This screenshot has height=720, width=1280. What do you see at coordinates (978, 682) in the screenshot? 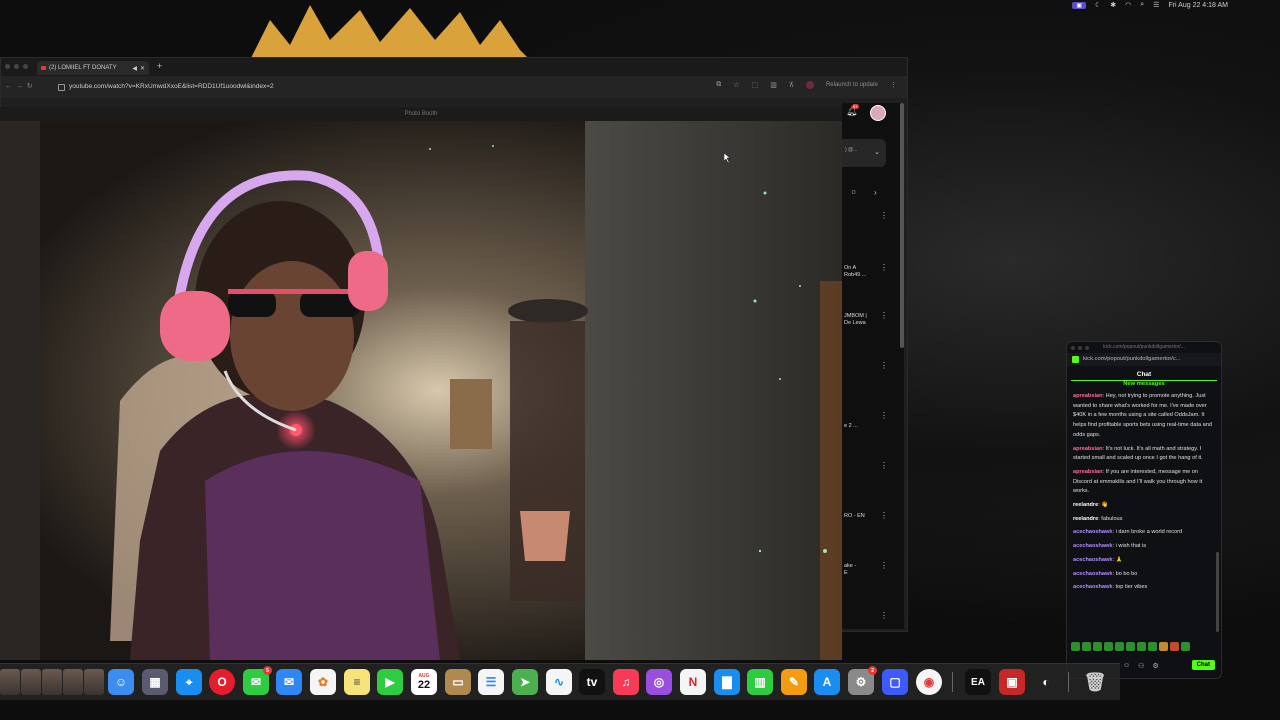
I see `ea-icon: EA` at bounding box center [978, 682].